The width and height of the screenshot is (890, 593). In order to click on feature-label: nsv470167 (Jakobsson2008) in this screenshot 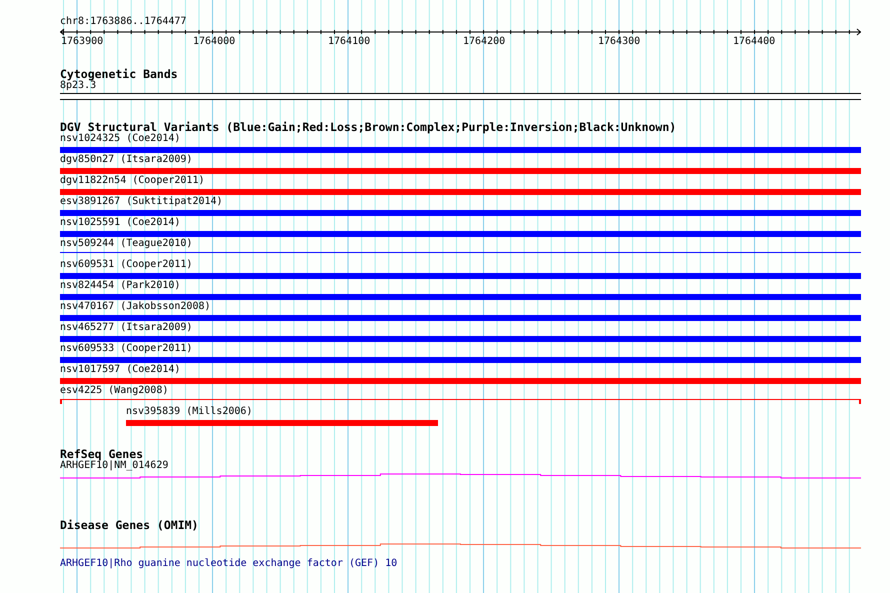, I will do `click(135, 307)`.